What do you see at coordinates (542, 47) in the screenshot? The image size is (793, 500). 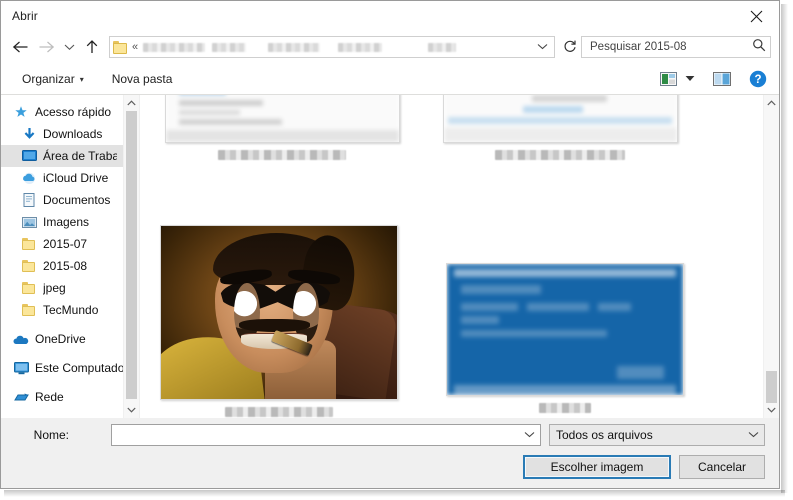 I see `address-dropdown-icon` at bounding box center [542, 47].